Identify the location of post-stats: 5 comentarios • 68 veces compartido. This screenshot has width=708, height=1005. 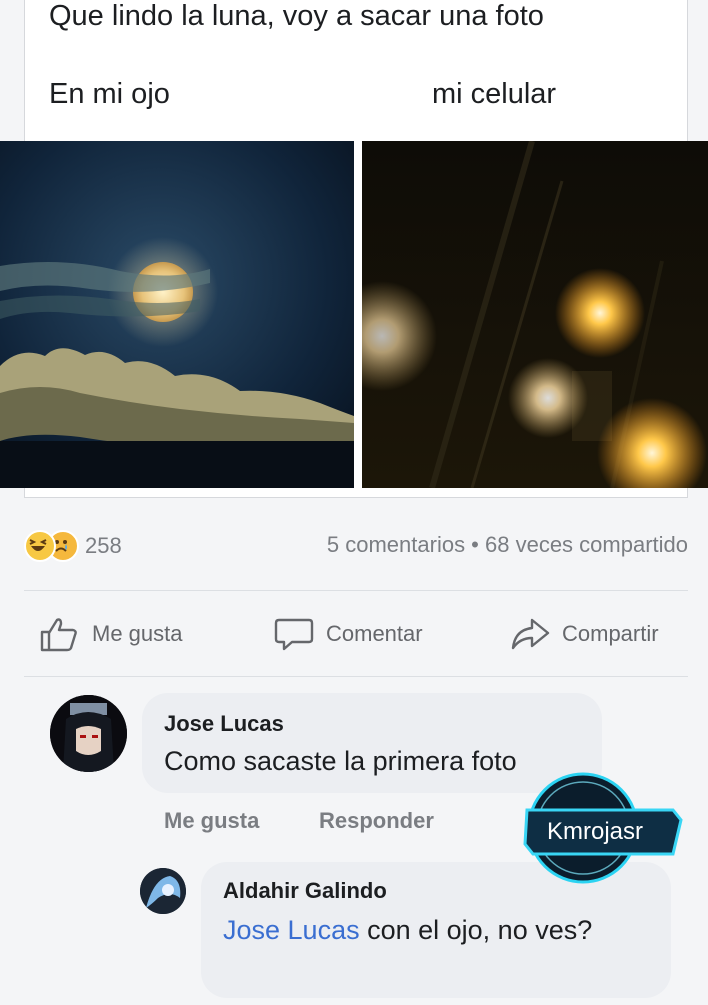
(507, 545).